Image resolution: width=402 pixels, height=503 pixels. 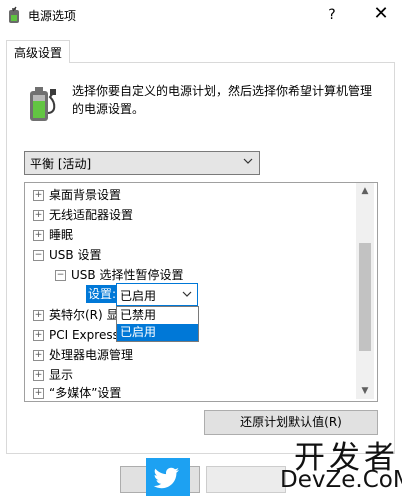 I want to click on tree-item-label: USB 选择性暂停设置, so click(x=127, y=275).